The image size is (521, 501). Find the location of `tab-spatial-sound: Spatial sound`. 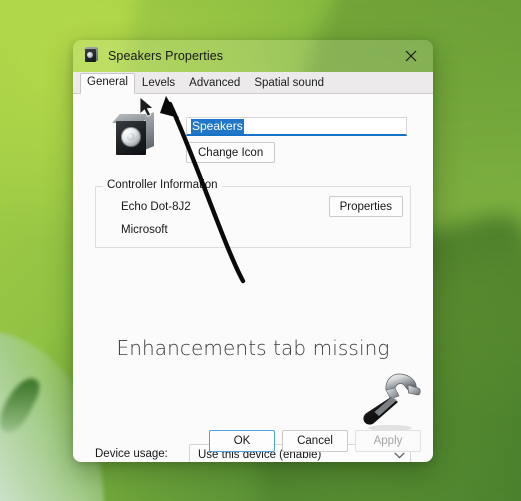

tab-spatial-sound: Spatial sound is located at coordinates (289, 84).